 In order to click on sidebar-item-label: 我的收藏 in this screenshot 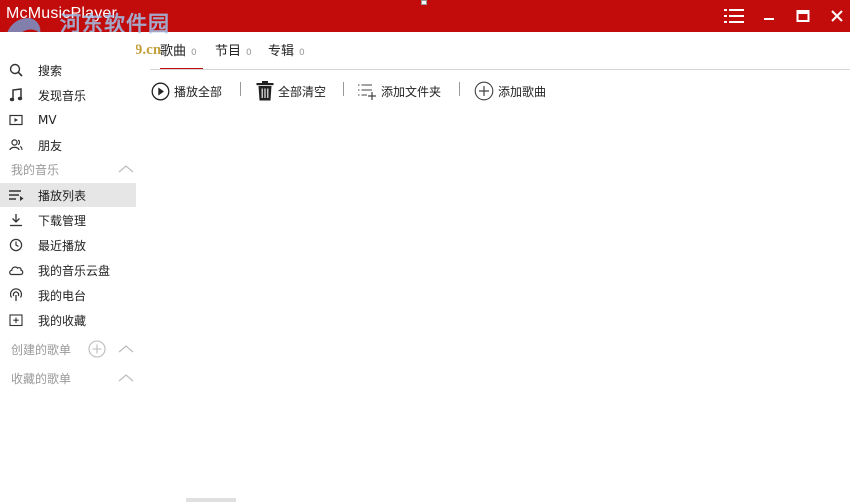, I will do `click(62, 320)`.